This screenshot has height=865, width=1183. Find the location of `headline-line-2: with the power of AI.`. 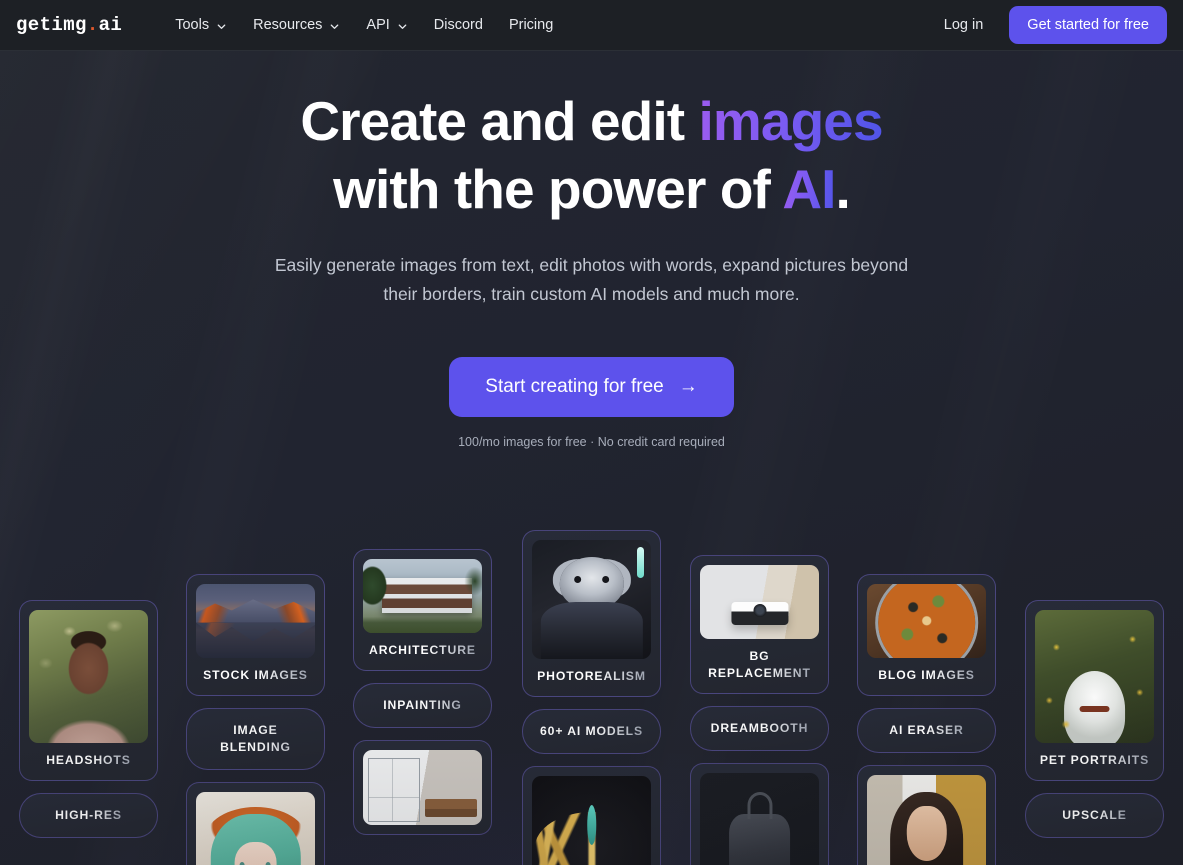

headline-line-2: with the power of AI. is located at coordinates (592, 189).